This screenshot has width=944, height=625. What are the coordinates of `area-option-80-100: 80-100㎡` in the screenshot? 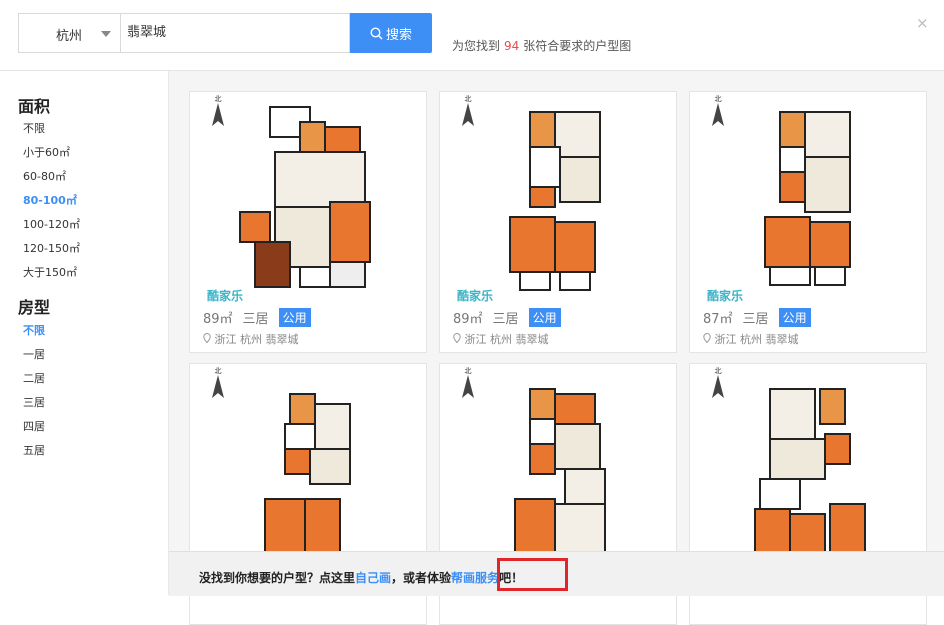 It's located at (50, 200).